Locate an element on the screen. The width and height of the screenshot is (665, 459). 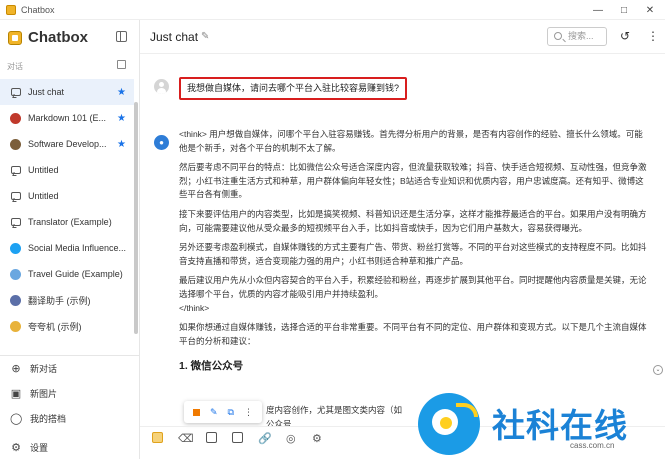
conversation-item-markdown: Markdown 101 (E... ★ is located at coordinates (67, 118).